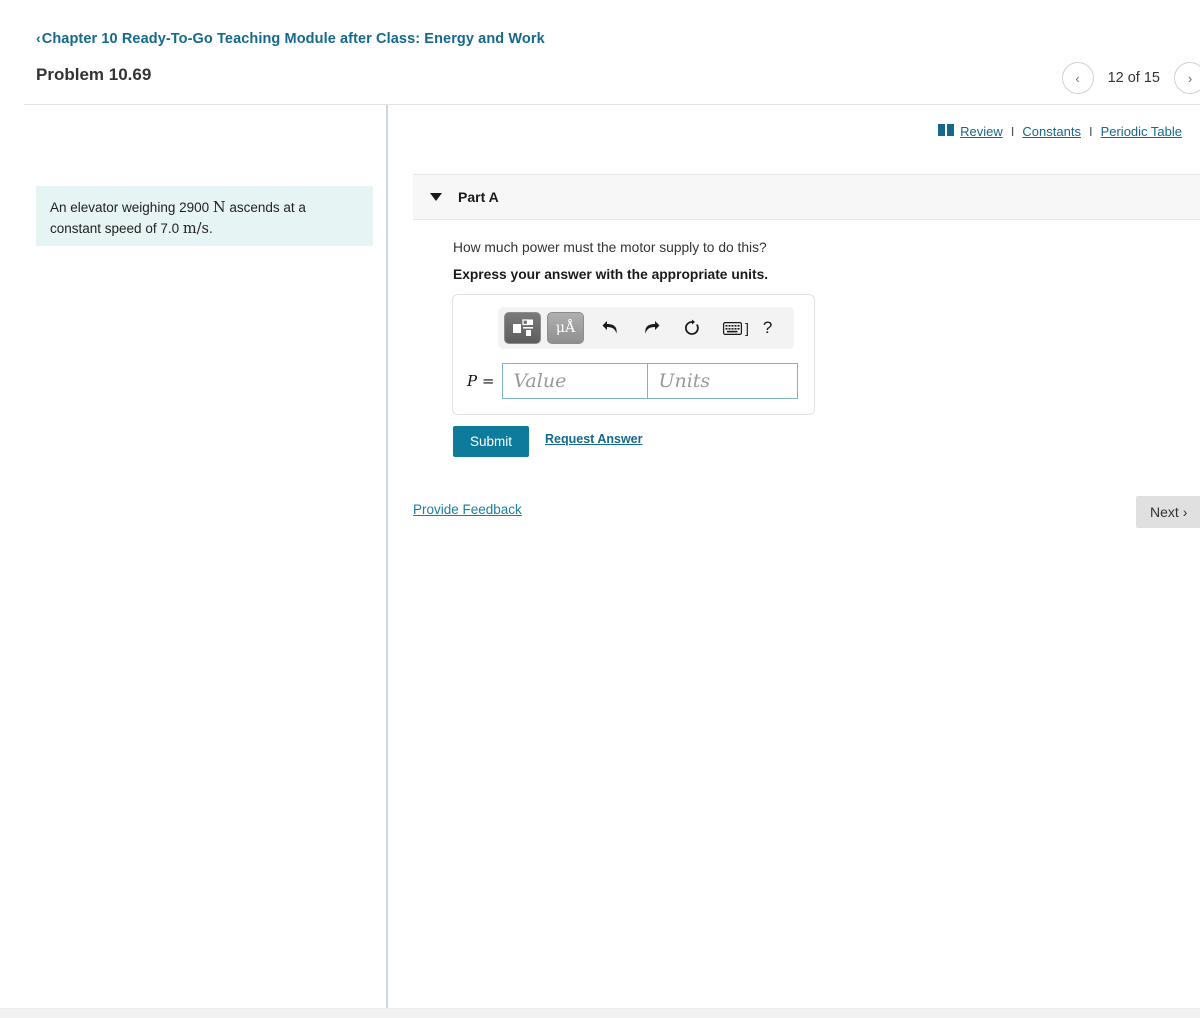 The width and height of the screenshot is (1200, 1018). Describe the element at coordinates (806, 197) in the screenshot. I see `part-a-header: Part A` at that location.